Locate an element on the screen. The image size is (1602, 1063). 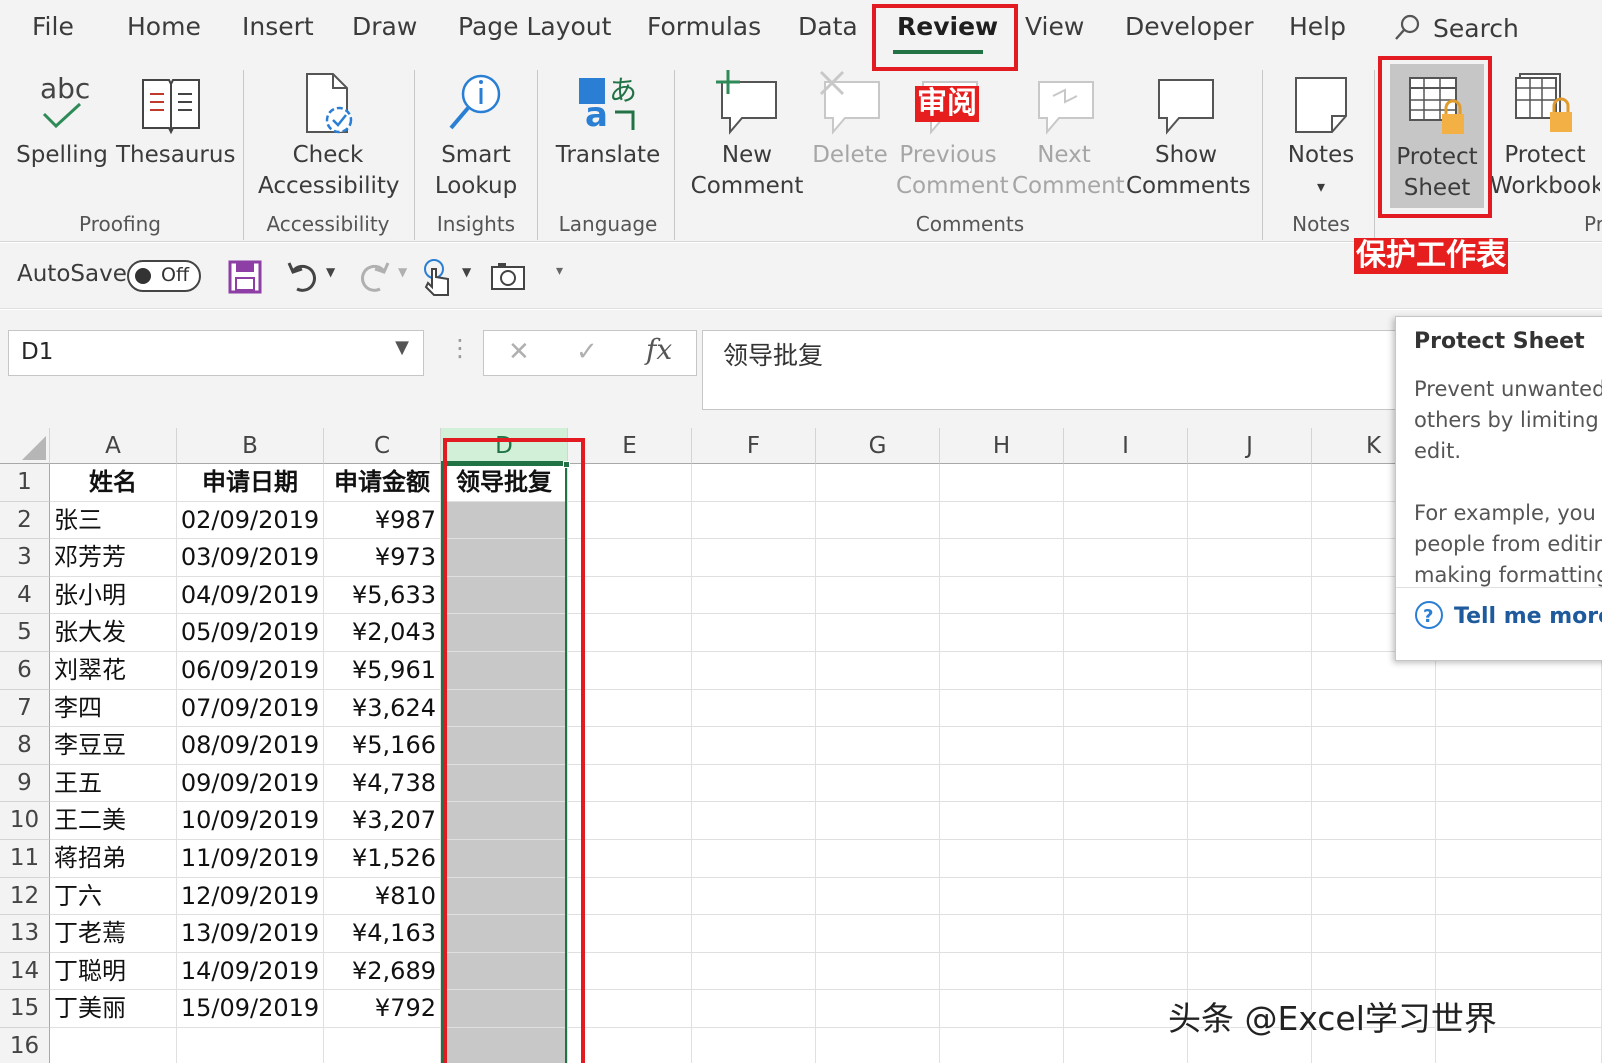
column-header-c: C is located at coordinates (382, 446).